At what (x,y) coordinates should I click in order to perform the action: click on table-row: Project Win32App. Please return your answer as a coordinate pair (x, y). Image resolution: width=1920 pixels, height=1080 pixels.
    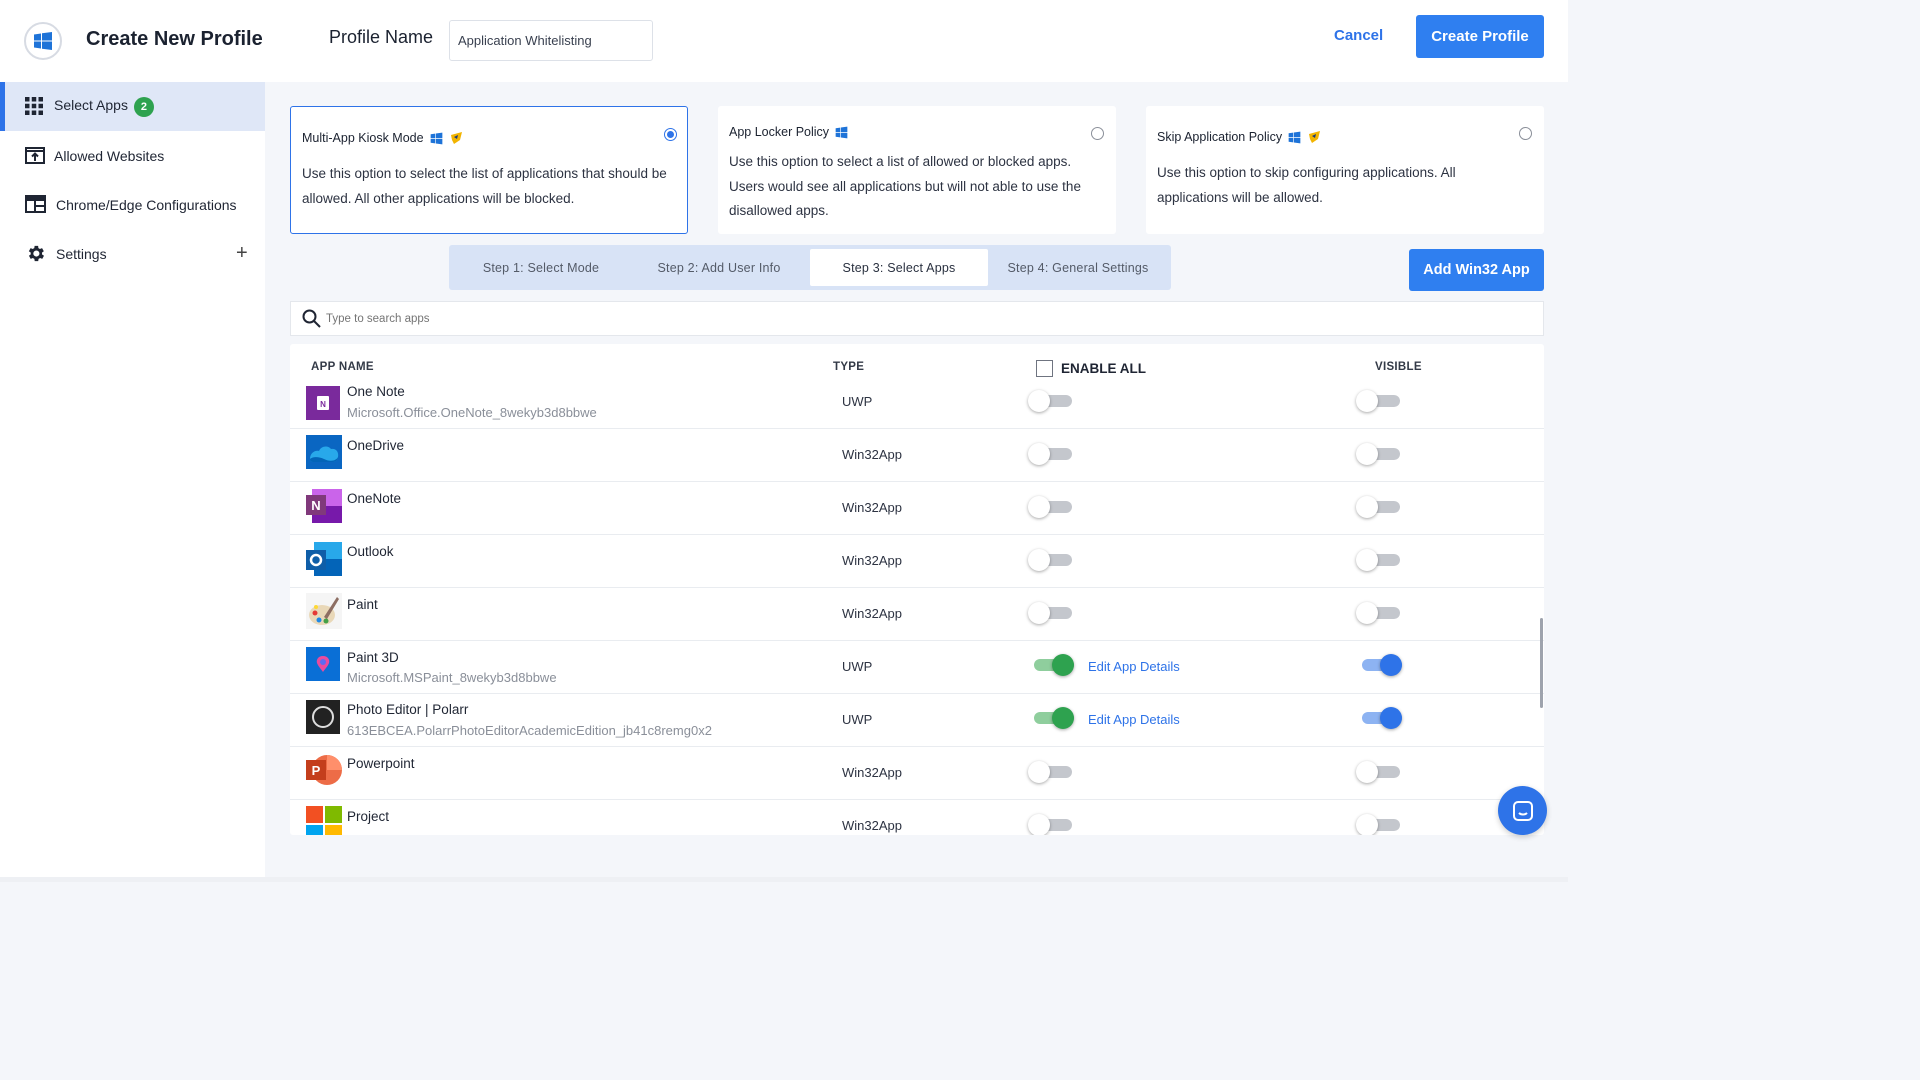
    Looking at the image, I should click on (917, 817).